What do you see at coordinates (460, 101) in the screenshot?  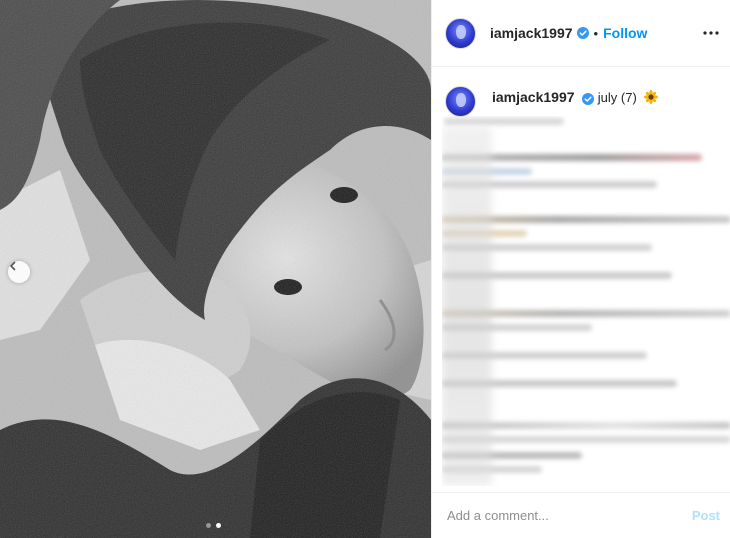 I see `caption-avatar` at bounding box center [460, 101].